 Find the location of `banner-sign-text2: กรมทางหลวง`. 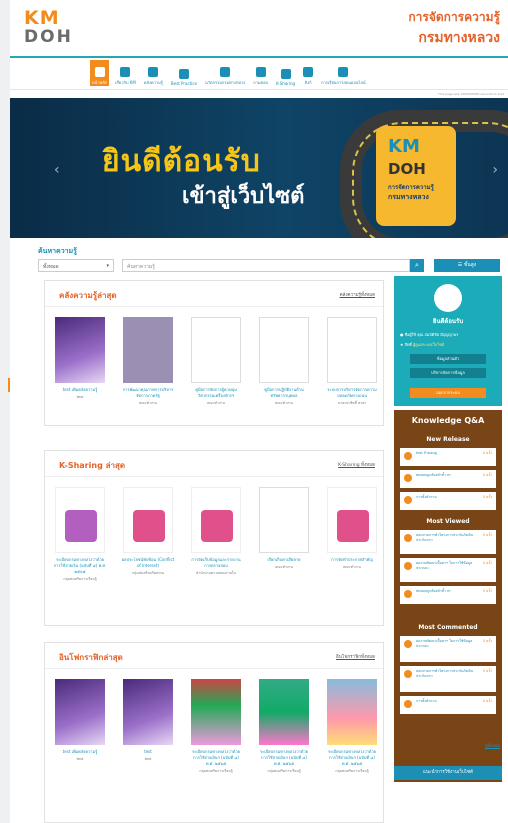

banner-sign-text2: กรมทางหลวง is located at coordinates (408, 197).